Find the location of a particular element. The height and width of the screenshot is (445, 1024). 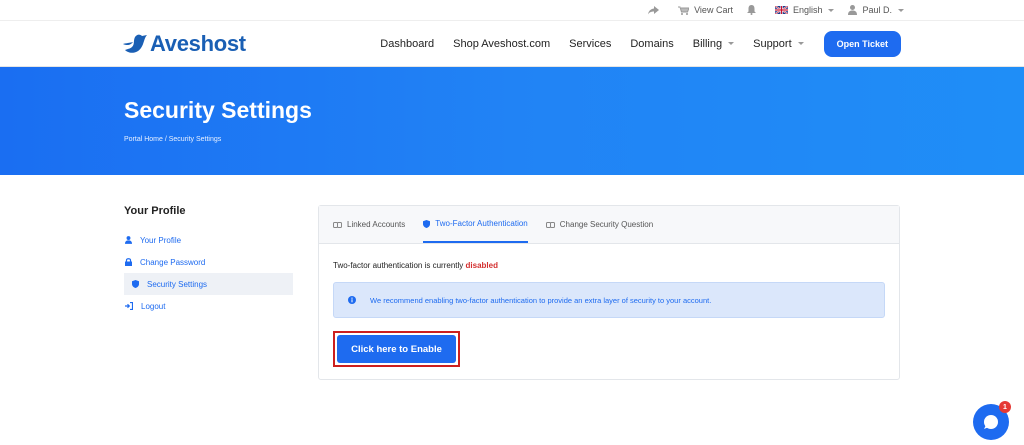

nav-support: Support is located at coordinates (778, 44).